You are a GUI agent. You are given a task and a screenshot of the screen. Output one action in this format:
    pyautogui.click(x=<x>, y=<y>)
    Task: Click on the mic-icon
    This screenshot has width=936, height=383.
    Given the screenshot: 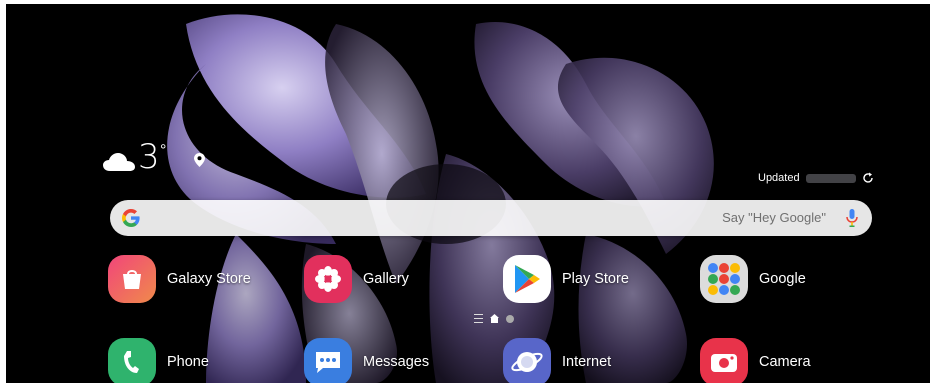 What is the action you would take?
    pyautogui.click(x=852, y=218)
    